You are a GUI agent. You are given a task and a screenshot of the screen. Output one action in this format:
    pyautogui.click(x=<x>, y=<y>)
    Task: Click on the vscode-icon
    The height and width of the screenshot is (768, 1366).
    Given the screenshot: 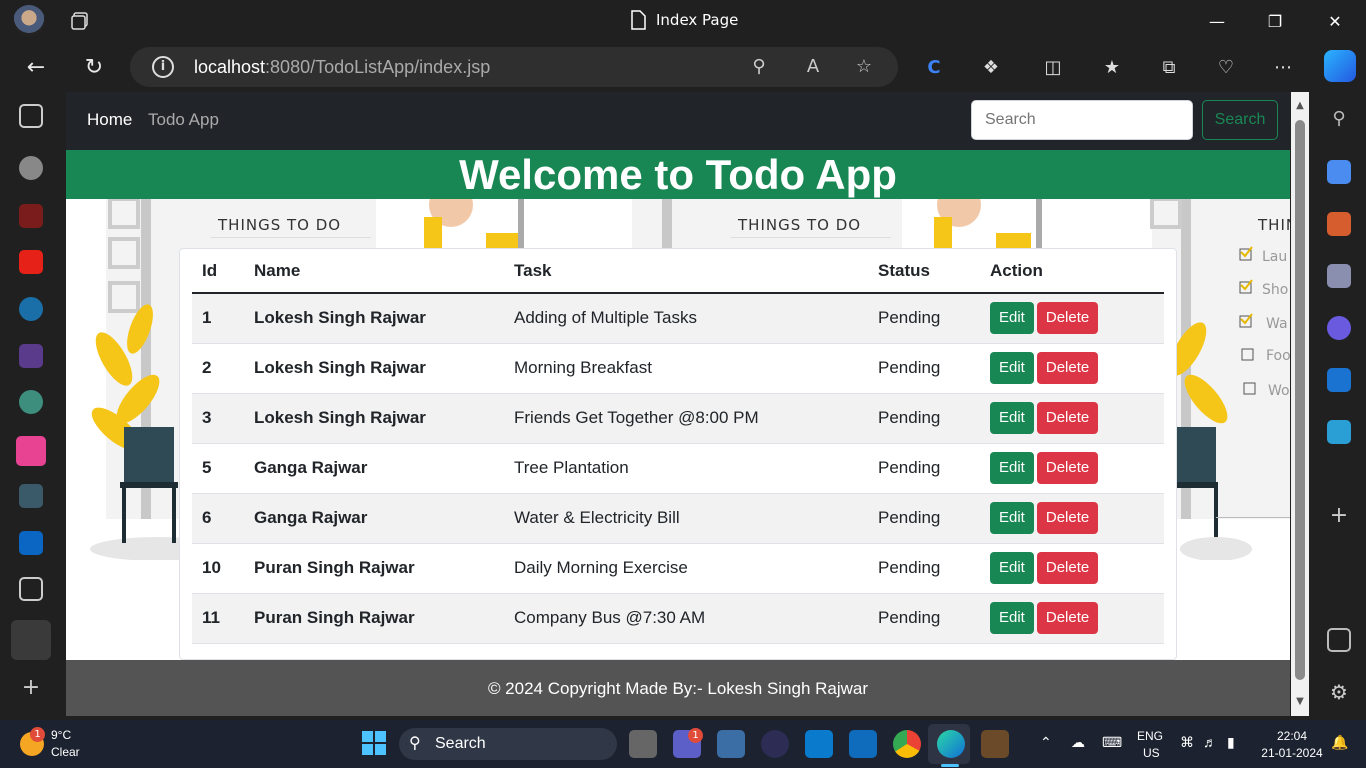 What is the action you would take?
    pyautogui.click(x=819, y=744)
    